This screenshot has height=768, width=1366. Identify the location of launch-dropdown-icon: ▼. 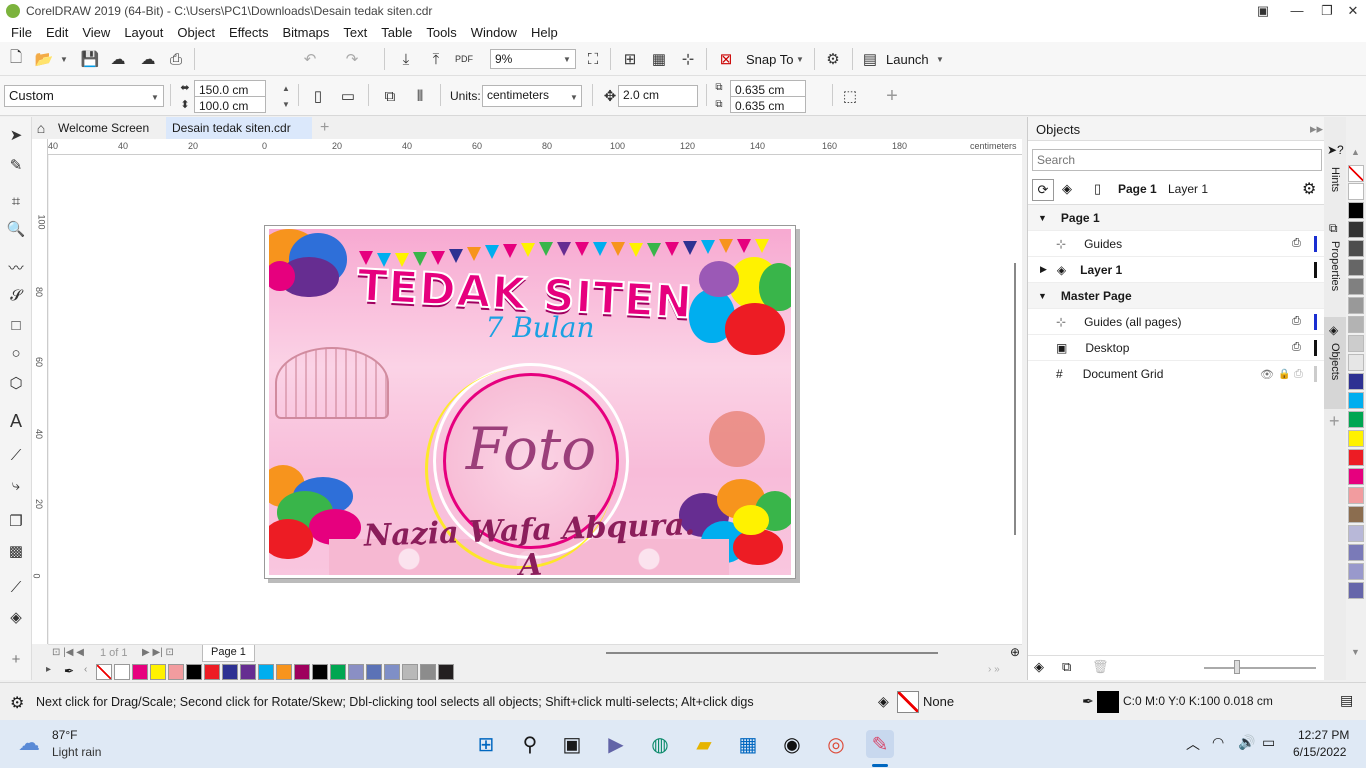
(940, 59).